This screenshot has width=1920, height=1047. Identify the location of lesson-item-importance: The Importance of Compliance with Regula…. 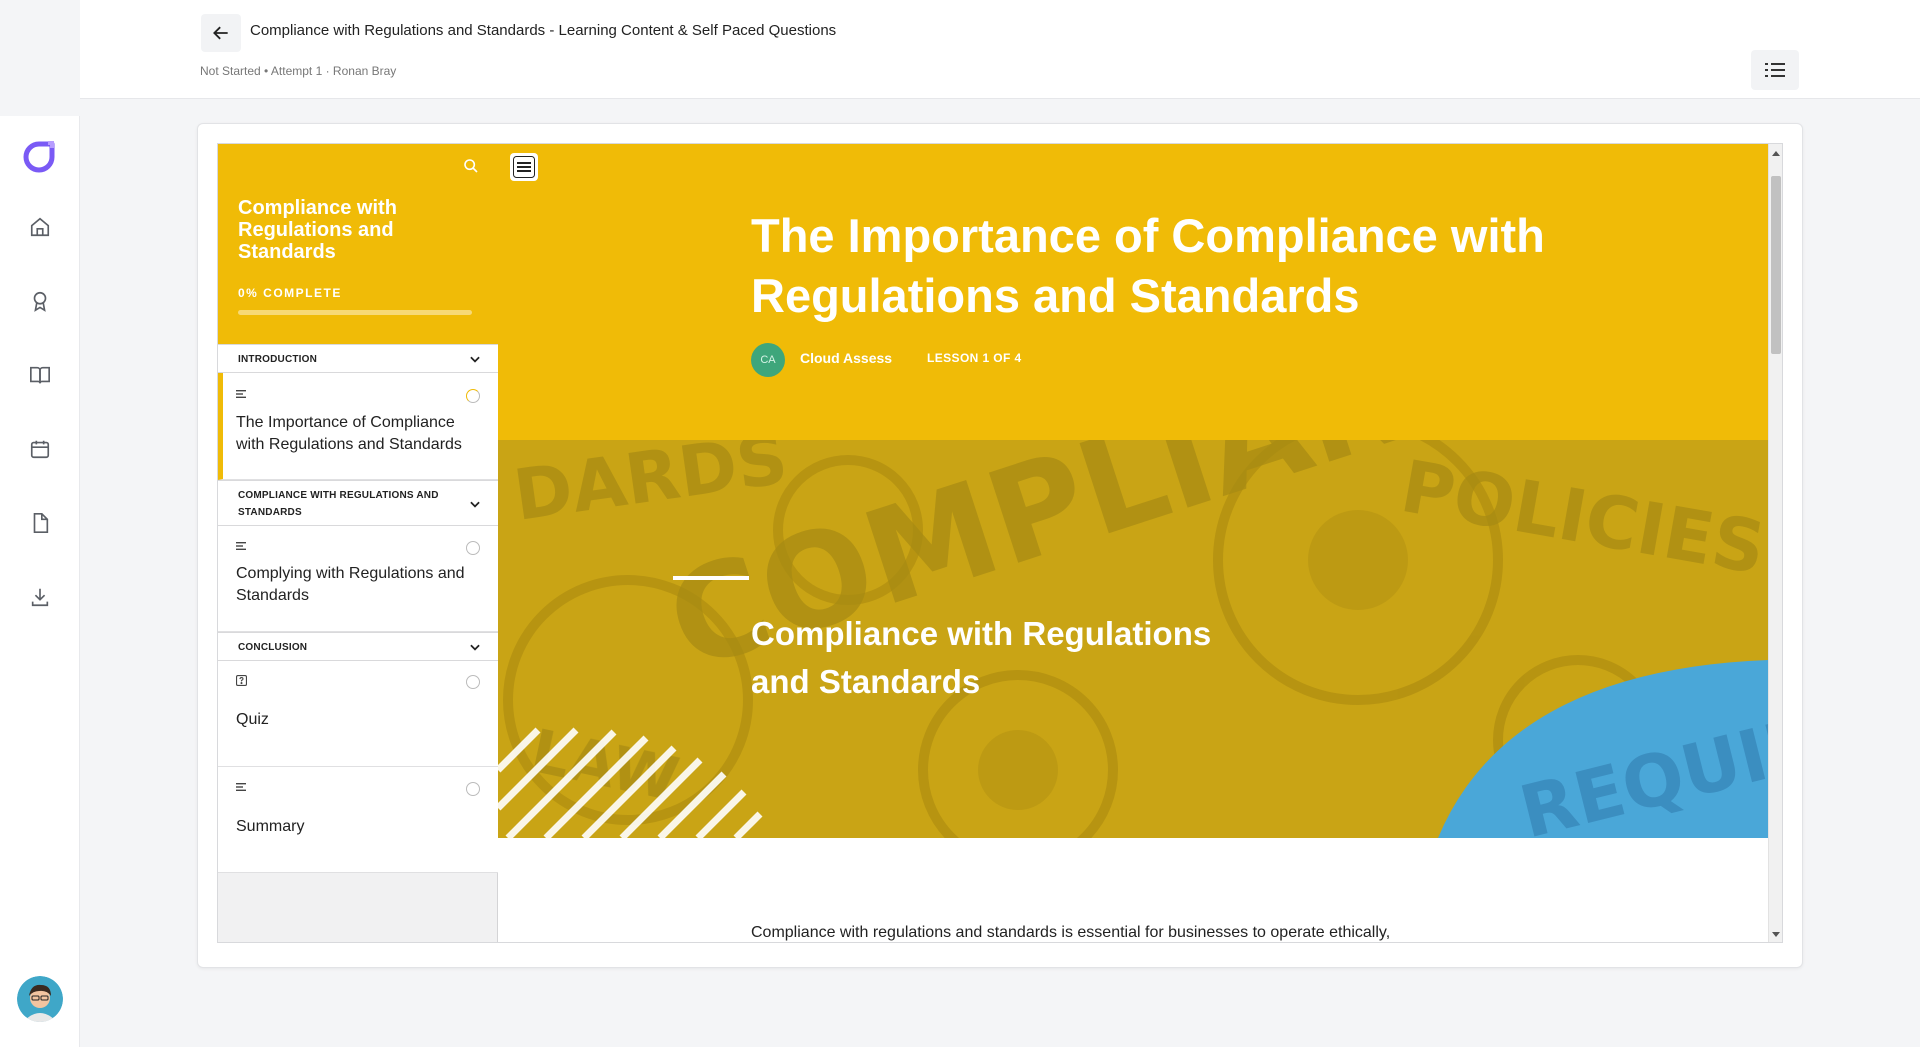
(358, 426).